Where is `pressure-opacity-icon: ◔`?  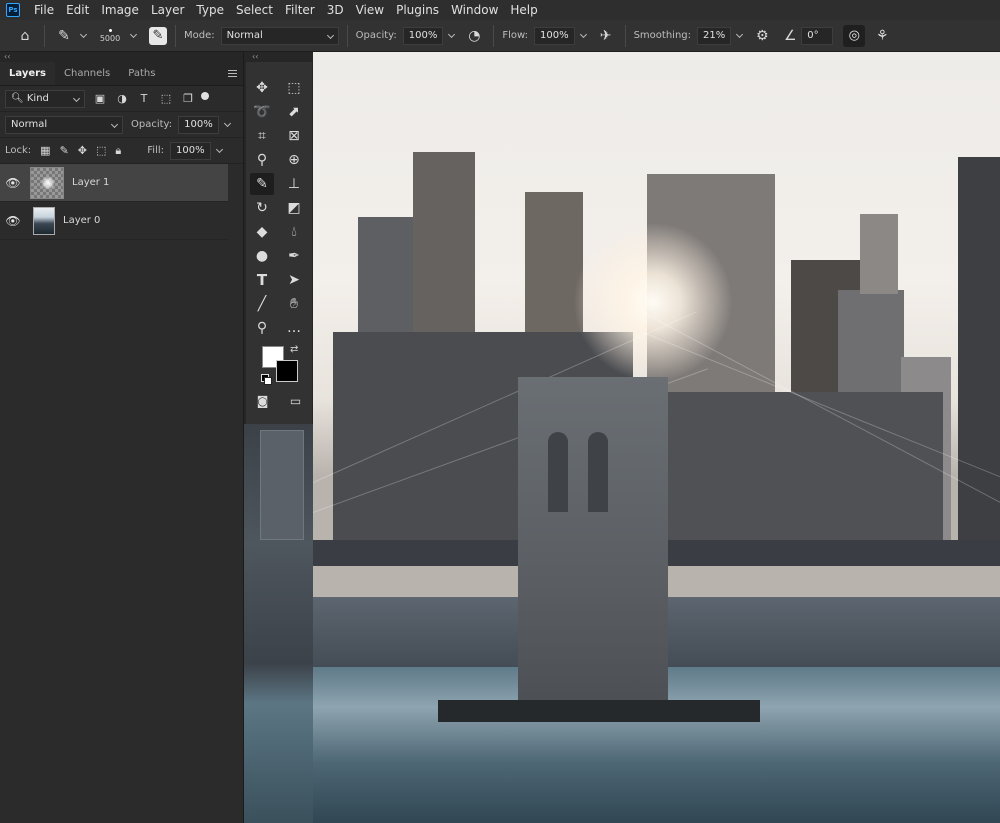 pressure-opacity-icon: ◔ is located at coordinates (474, 36).